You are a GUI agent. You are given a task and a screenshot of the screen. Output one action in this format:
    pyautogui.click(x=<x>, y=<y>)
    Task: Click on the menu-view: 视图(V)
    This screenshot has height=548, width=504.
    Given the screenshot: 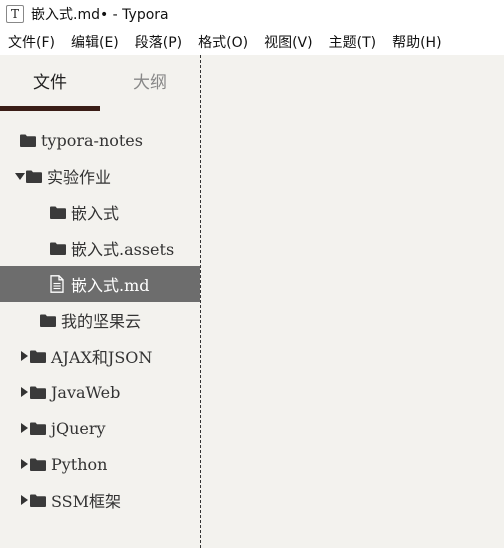 What is the action you would take?
    pyautogui.click(x=288, y=42)
    